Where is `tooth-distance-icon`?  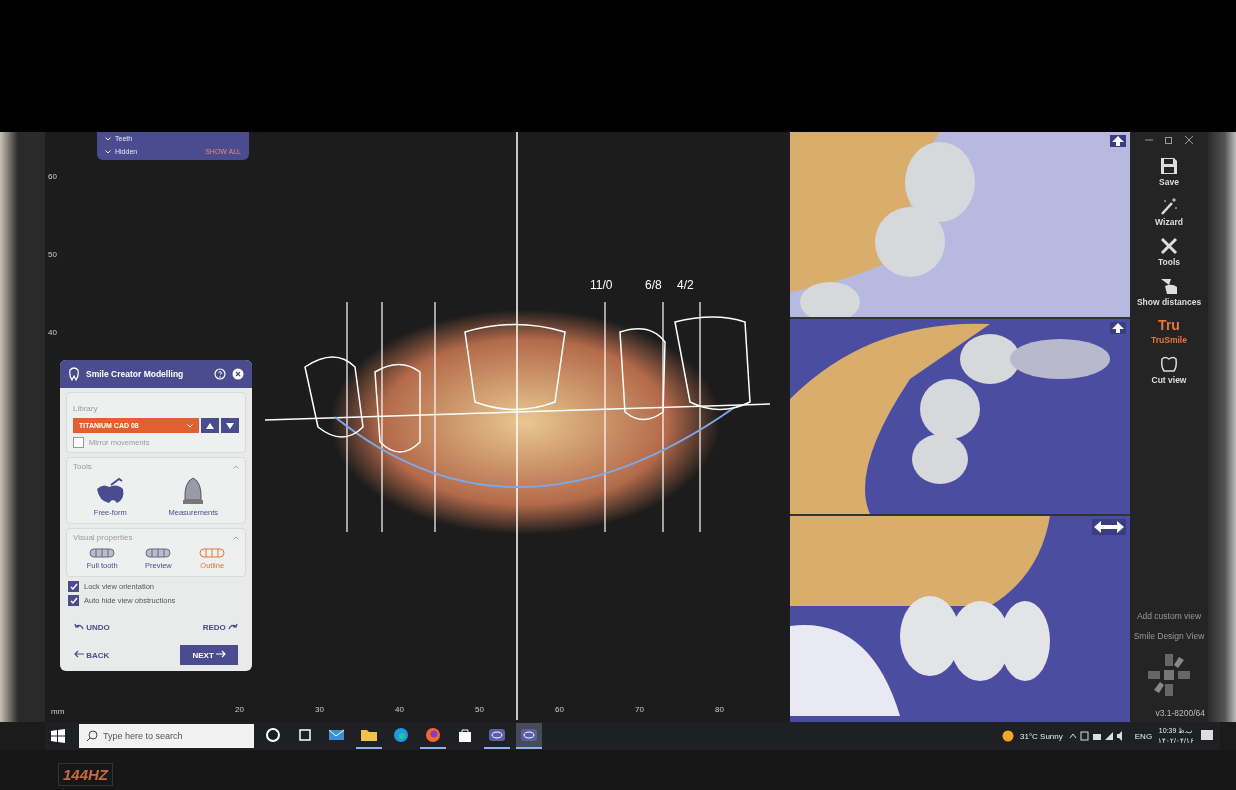
tooth-distance-icon is located at coordinates (1169, 286).